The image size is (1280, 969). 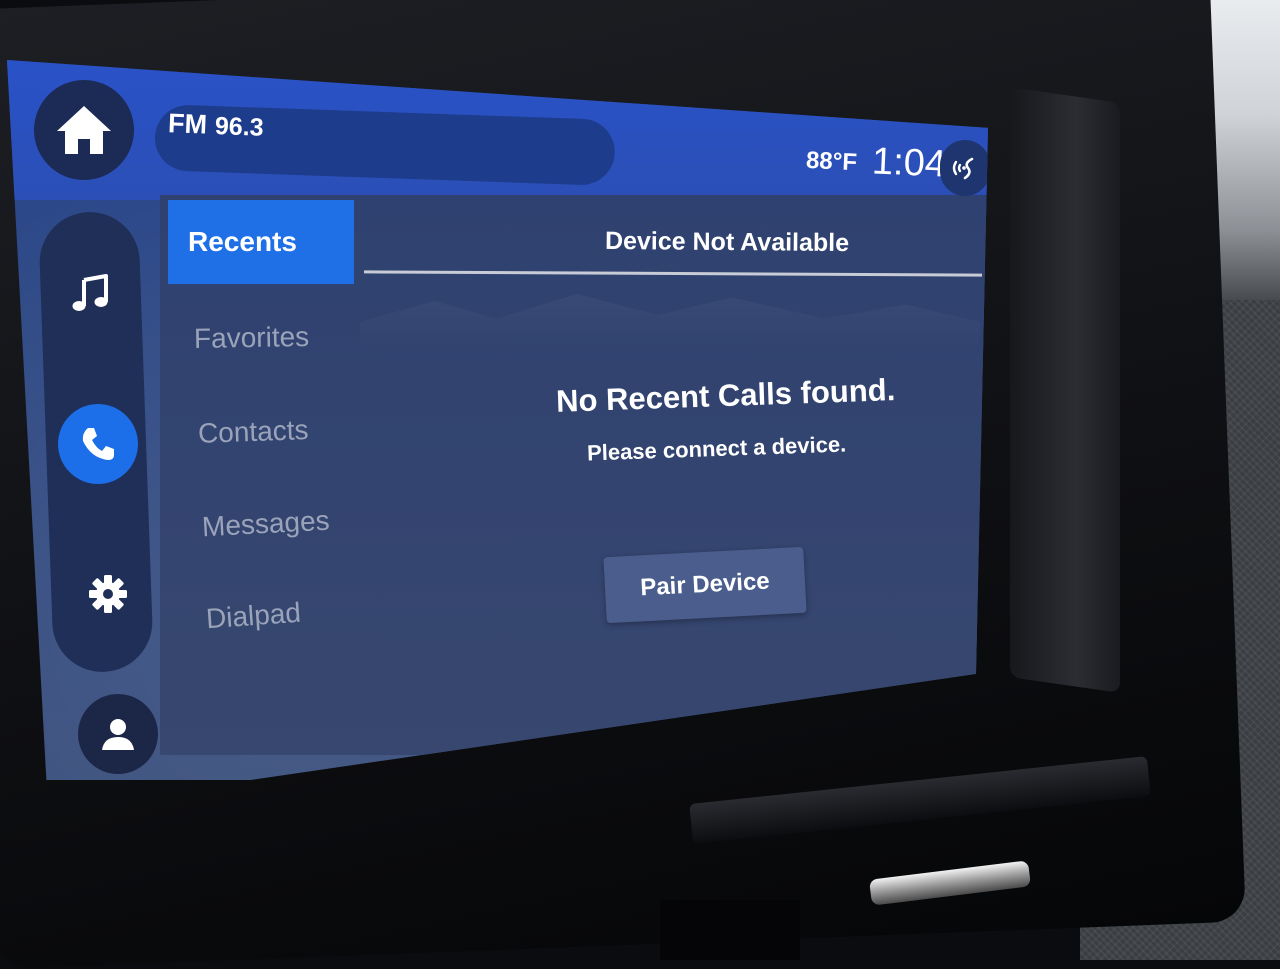 What do you see at coordinates (1065, 390) in the screenshot?
I see `display-side-panel` at bounding box center [1065, 390].